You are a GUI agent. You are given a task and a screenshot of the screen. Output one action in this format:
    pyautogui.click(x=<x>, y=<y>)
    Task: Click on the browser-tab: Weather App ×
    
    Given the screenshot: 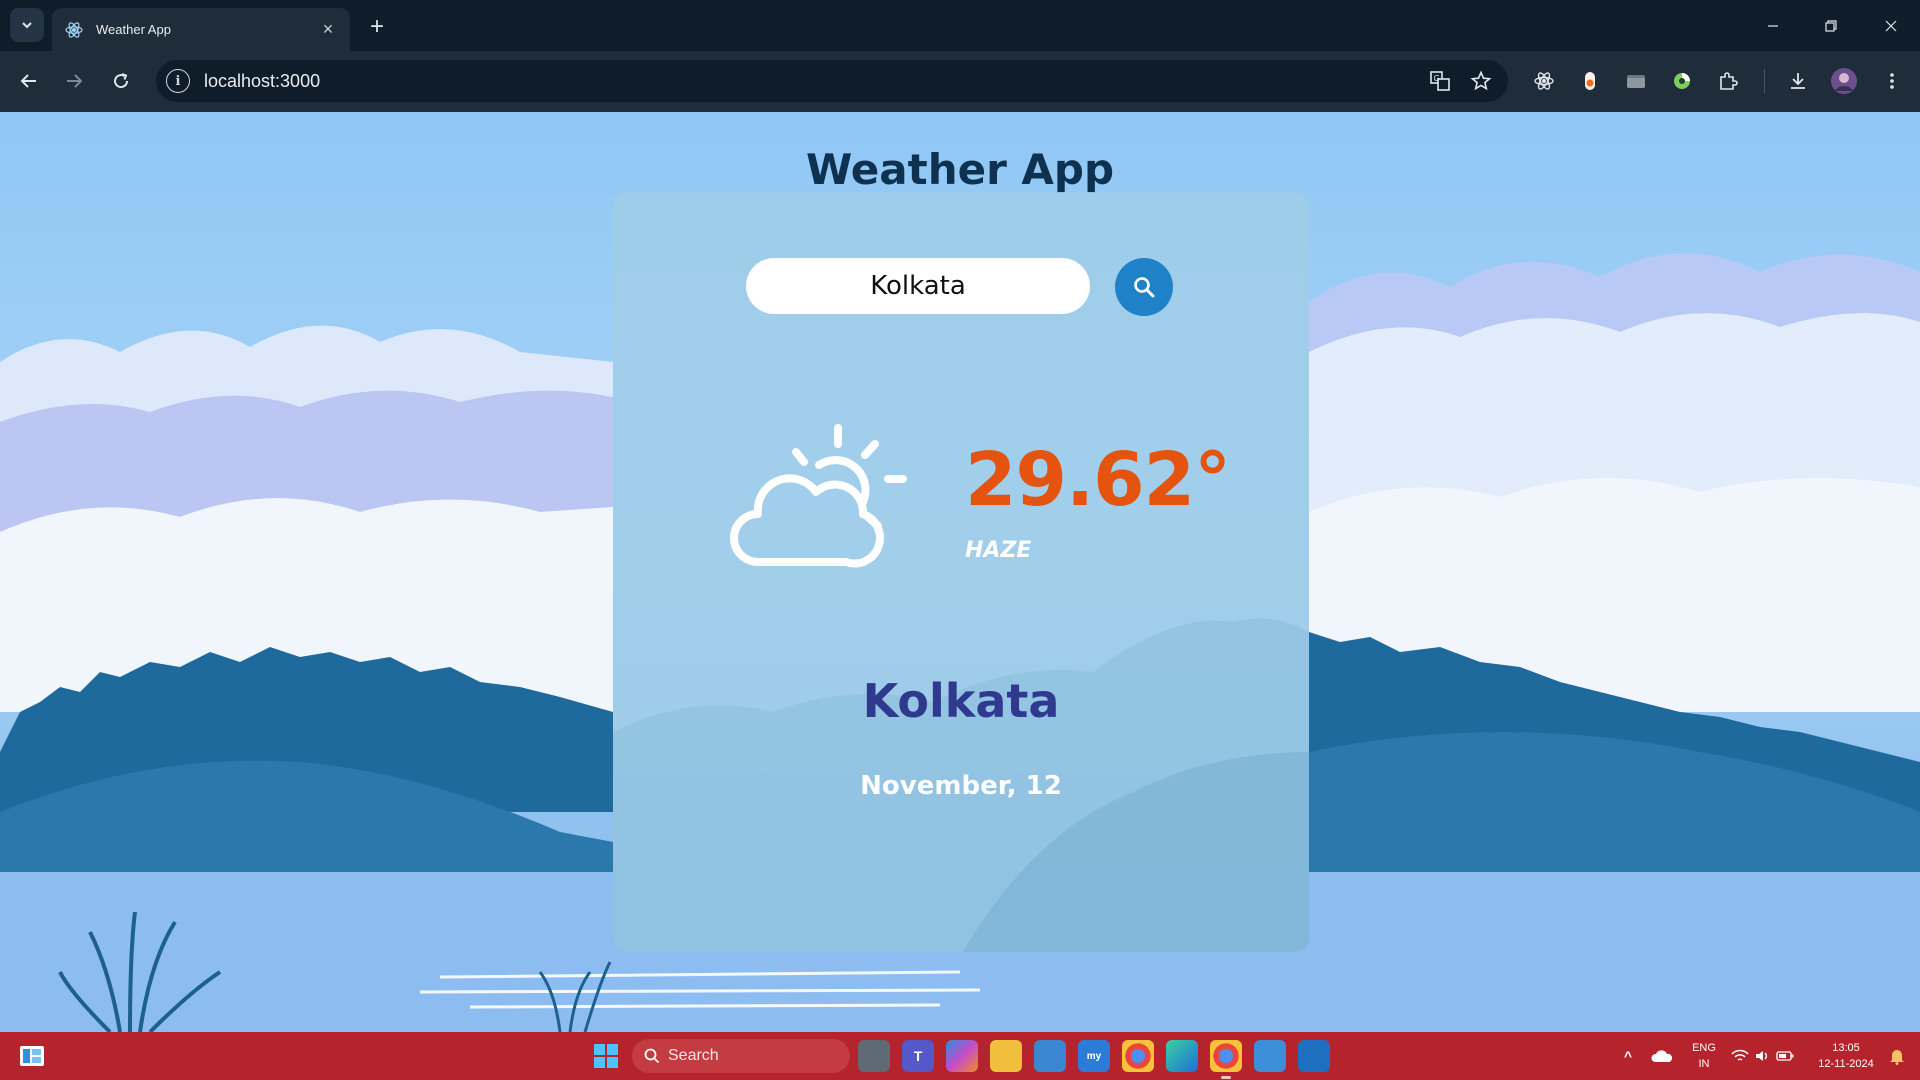 What is the action you would take?
    pyautogui.click(x=201, y=29)
    